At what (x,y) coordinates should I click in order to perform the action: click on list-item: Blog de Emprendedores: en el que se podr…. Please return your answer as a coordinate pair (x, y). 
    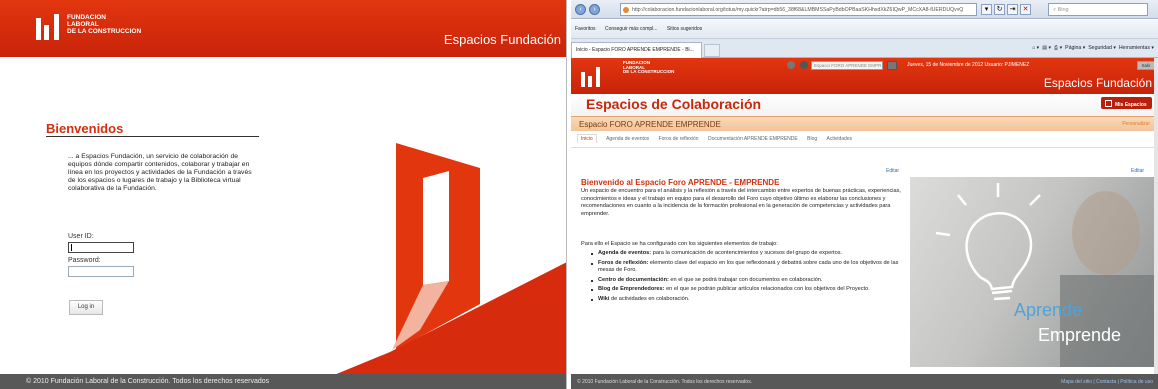
    Looking at the image, I should click on (750, 290).